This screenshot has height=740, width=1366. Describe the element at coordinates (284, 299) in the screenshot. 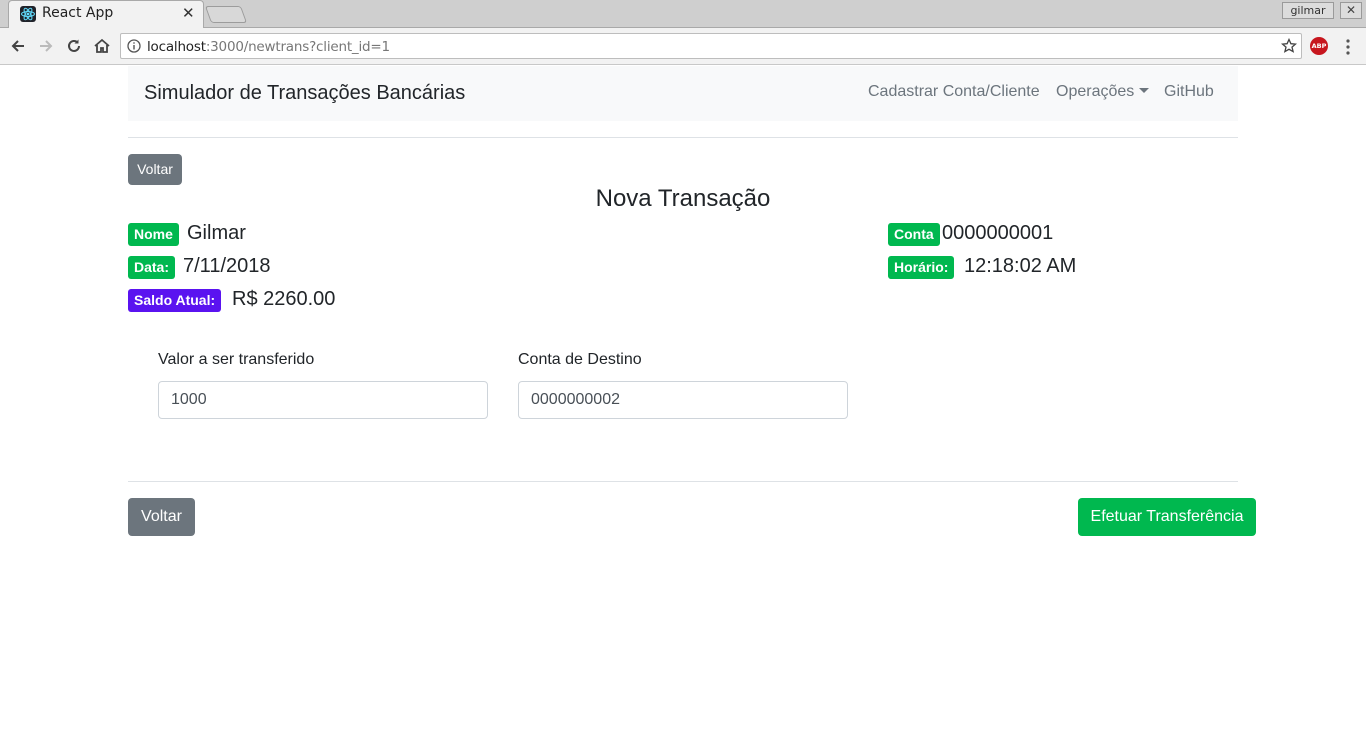

I see `saldo-value: R$ 2260.00` at that location.